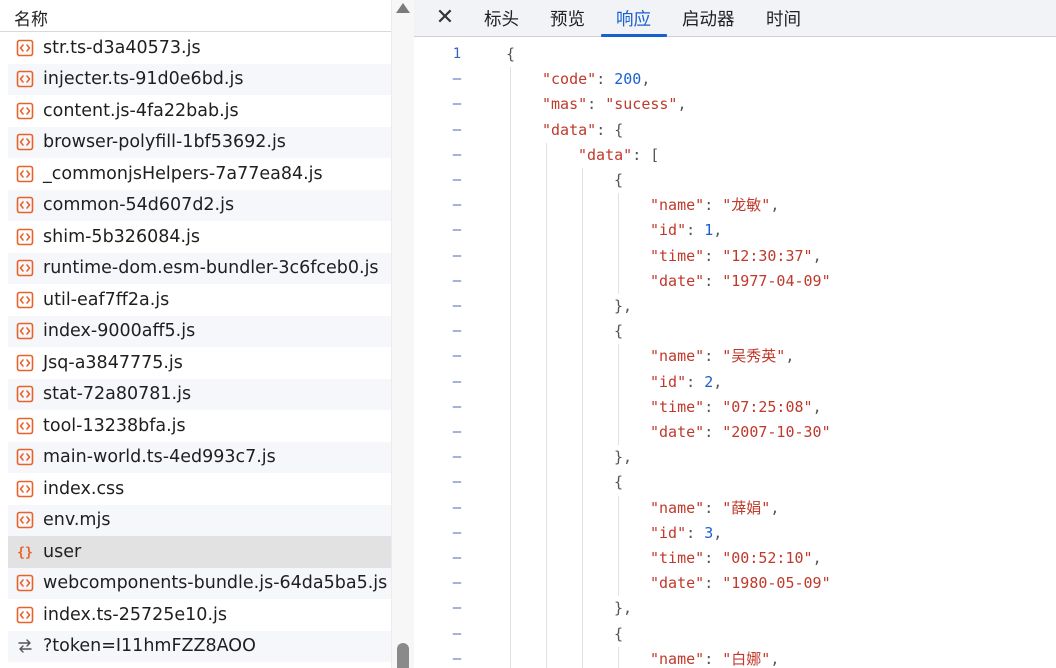 The height and width of the screenshot is (668, 1056). I want to click on json-line: –},, so click(735, 457).